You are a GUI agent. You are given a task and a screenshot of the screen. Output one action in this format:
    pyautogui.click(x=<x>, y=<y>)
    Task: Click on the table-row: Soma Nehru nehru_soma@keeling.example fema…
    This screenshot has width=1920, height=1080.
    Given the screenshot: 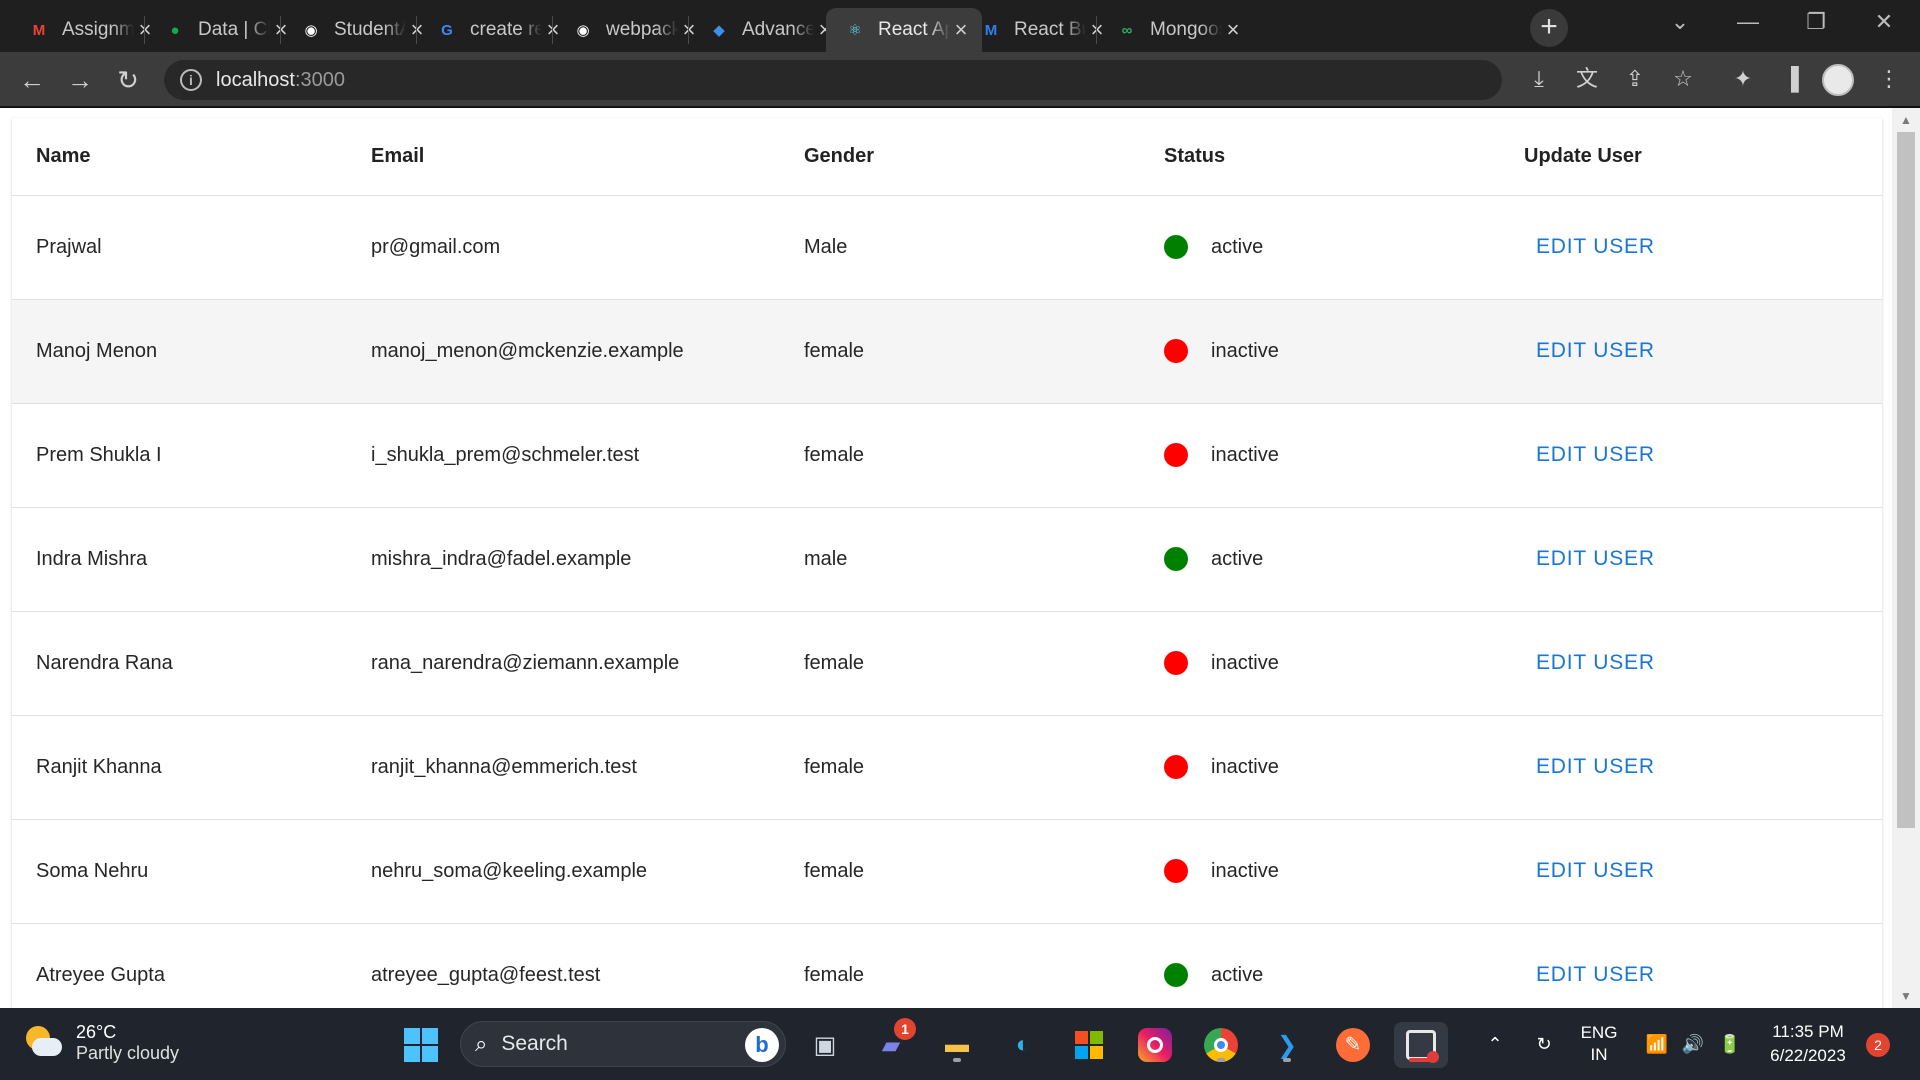 What is the action you would take?
    pyautogui.click(x=947, y=871)
    